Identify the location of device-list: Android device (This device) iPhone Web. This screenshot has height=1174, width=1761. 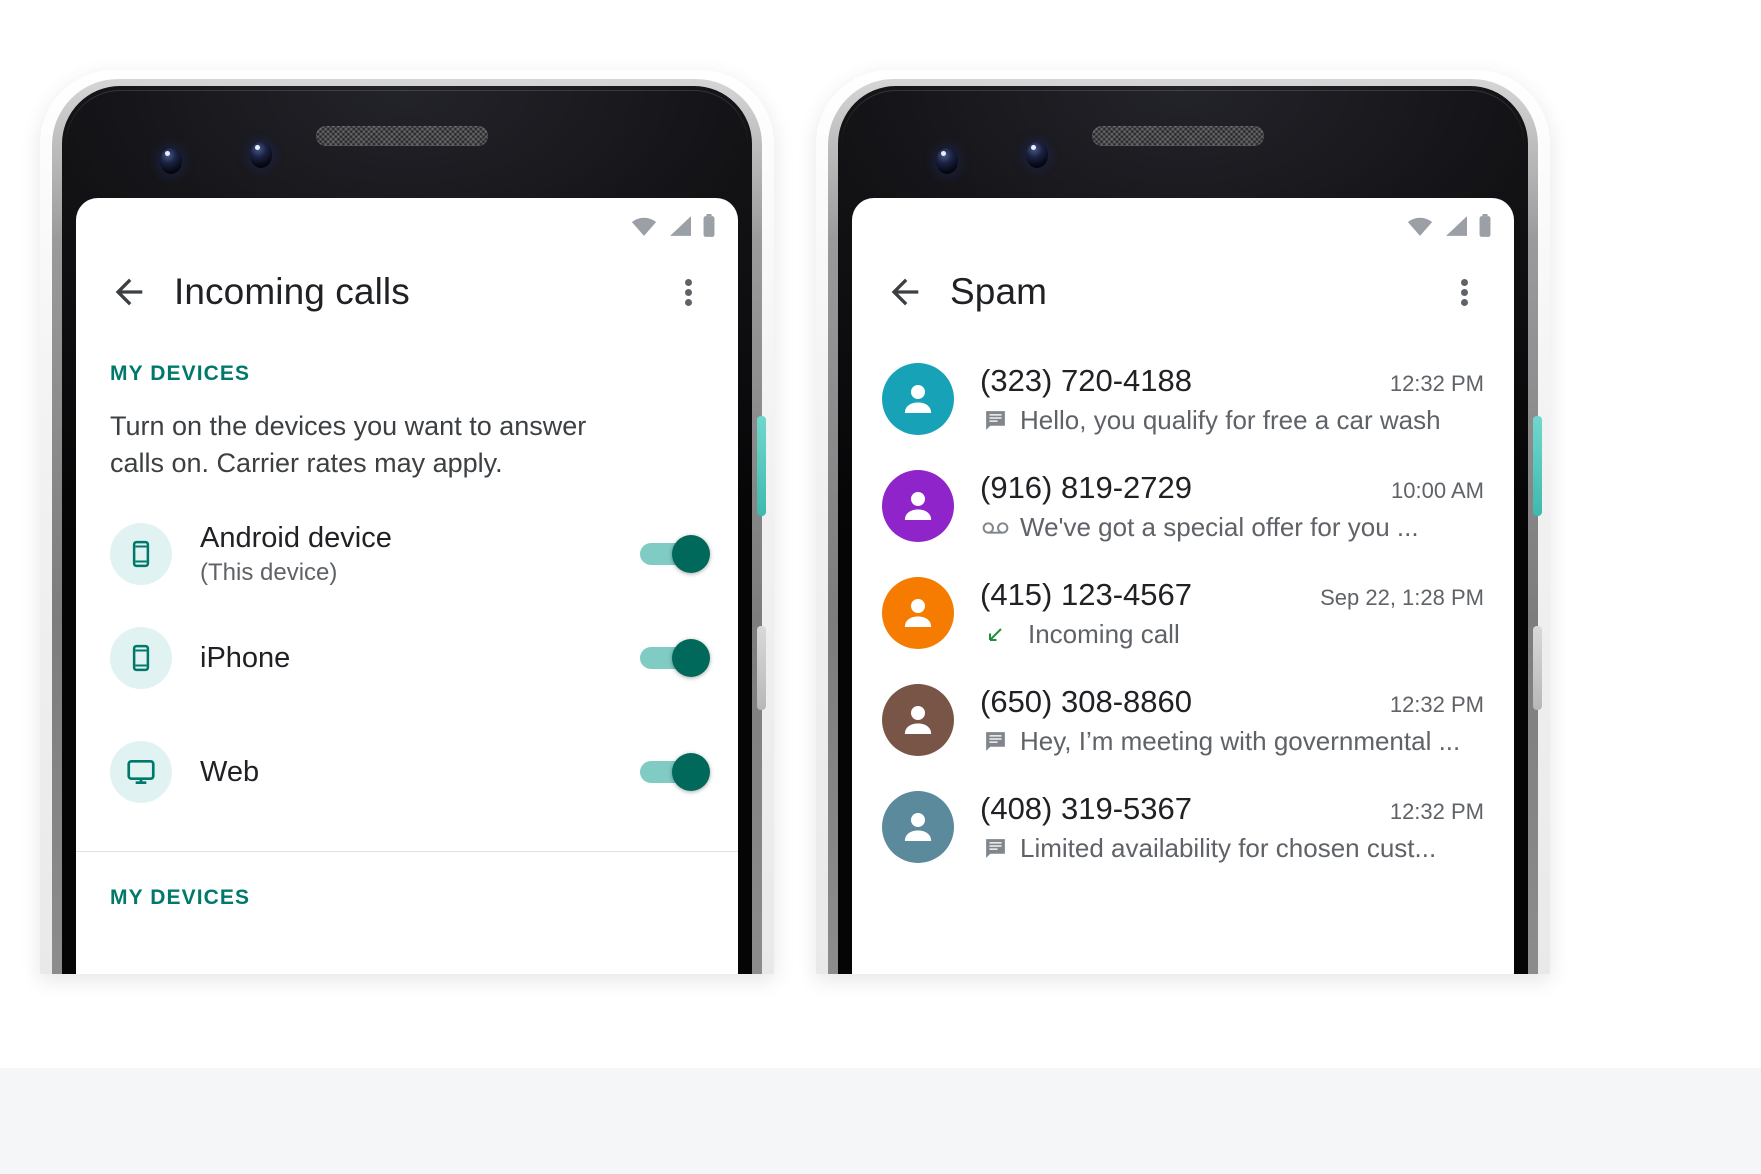
(407, 656).